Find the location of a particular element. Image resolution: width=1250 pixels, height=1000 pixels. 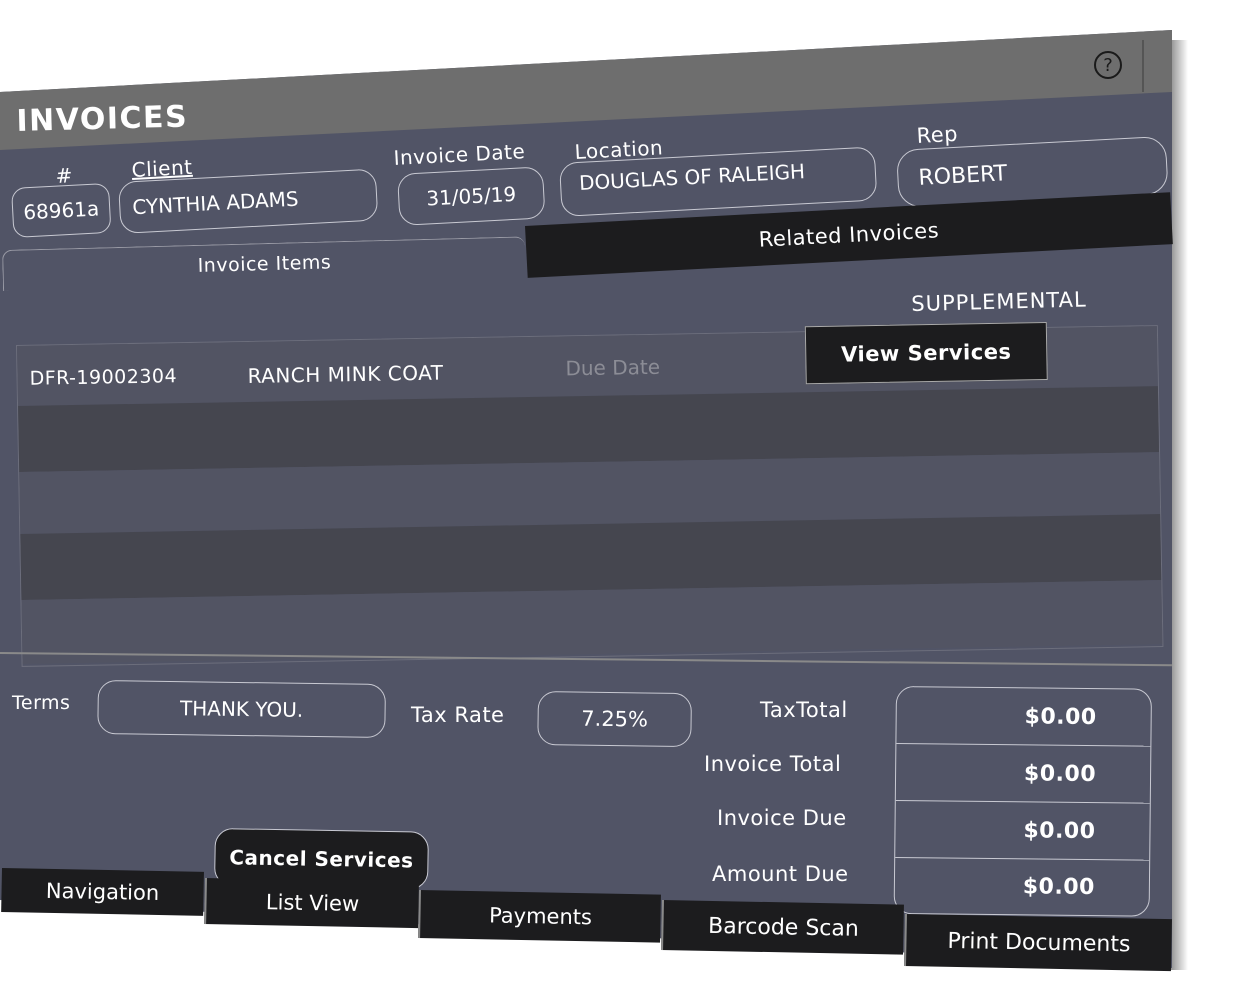

invoice-total-field: $0.00 is located at coordinates (1023, 774).